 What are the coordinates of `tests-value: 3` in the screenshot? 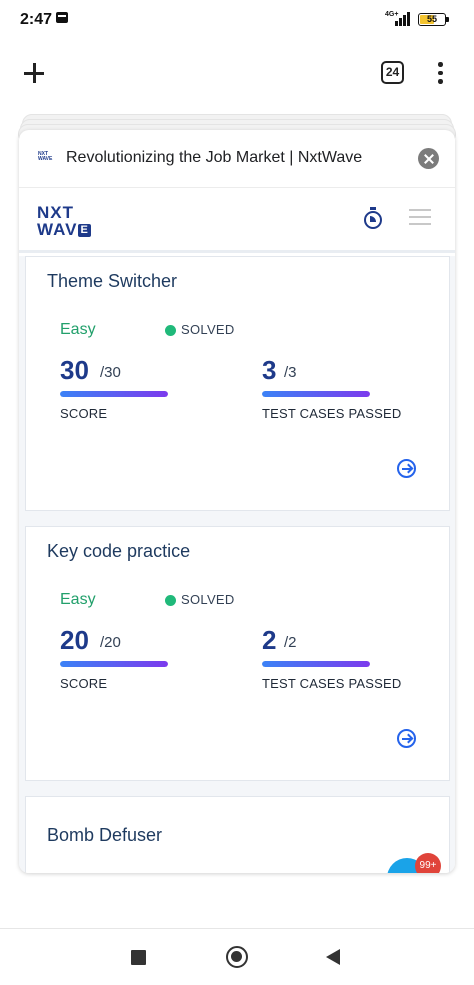 It's located at (269, 370).